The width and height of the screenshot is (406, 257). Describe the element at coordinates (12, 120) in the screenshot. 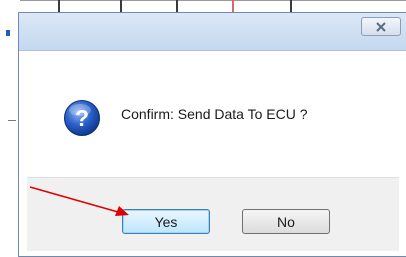

I see `background-dash` at that location.